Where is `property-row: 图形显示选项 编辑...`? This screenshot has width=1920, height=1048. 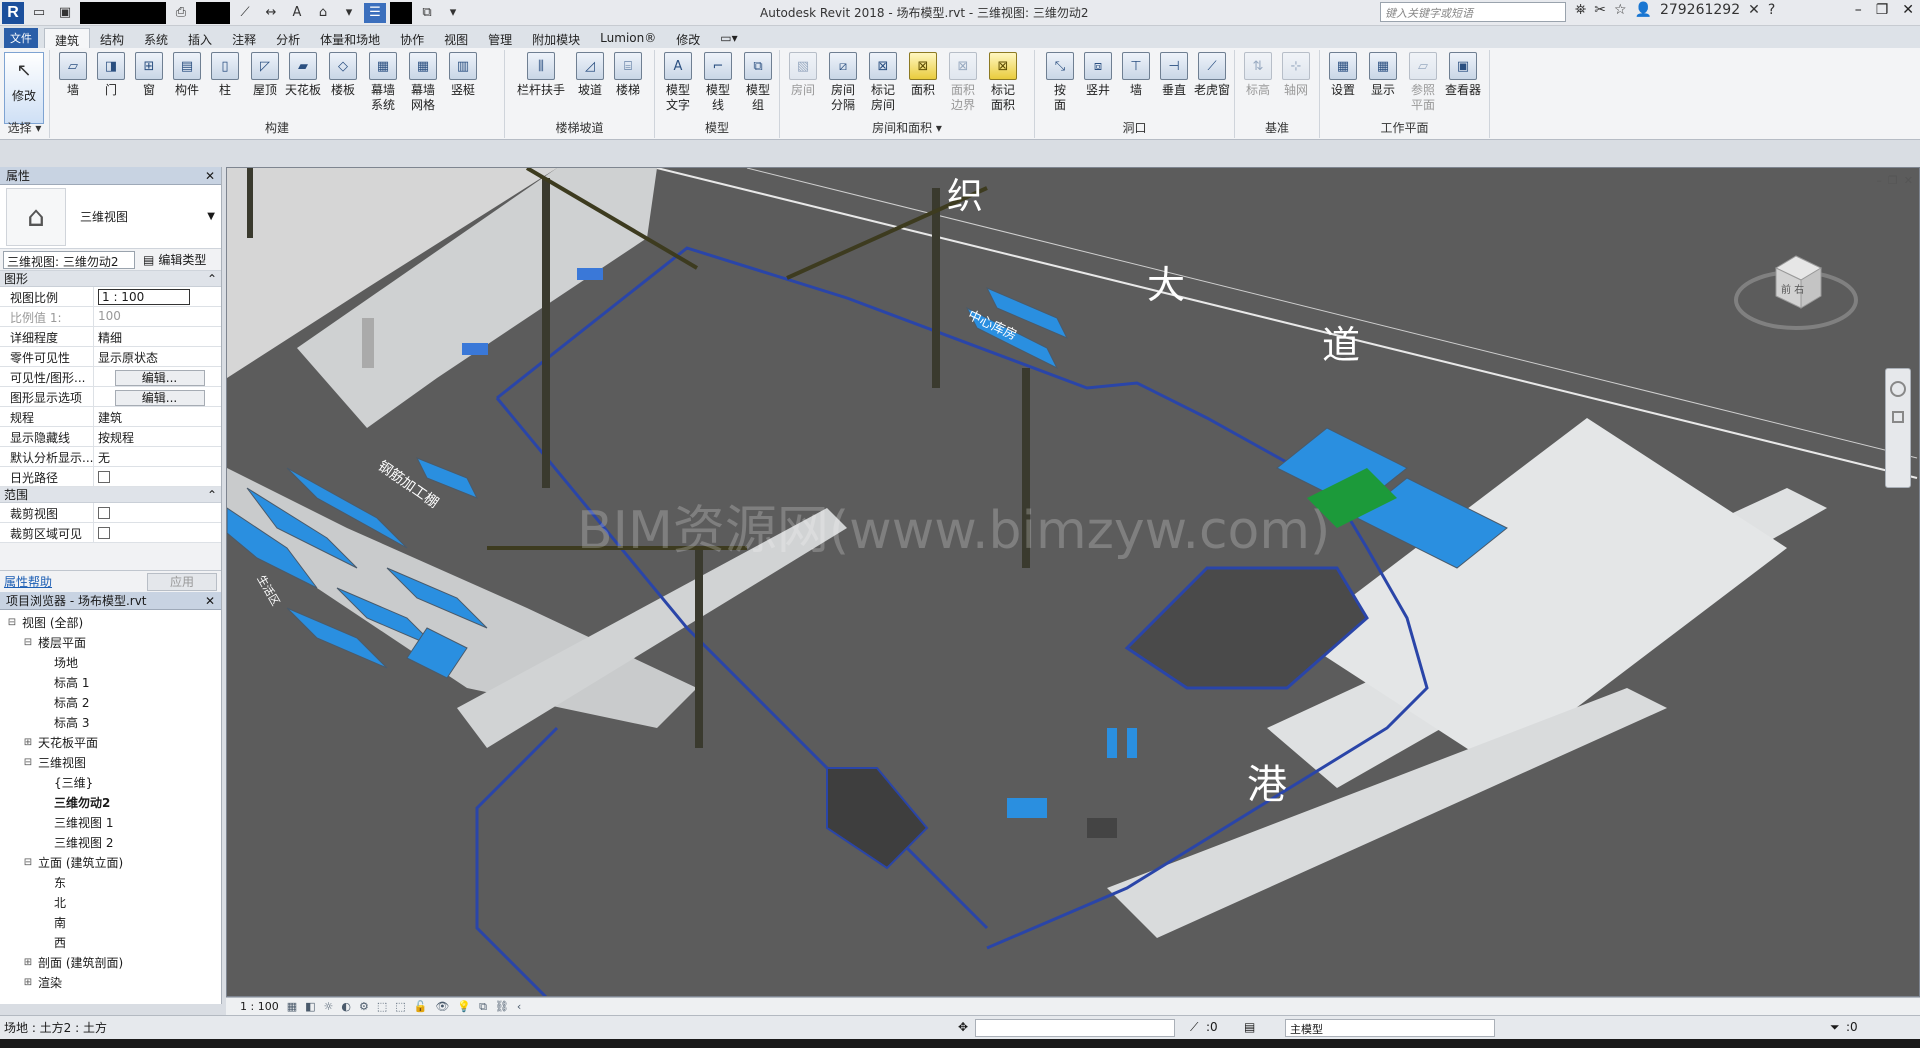 property-row: 图形显示选项 编辑... is located at coordinates (110, 397).